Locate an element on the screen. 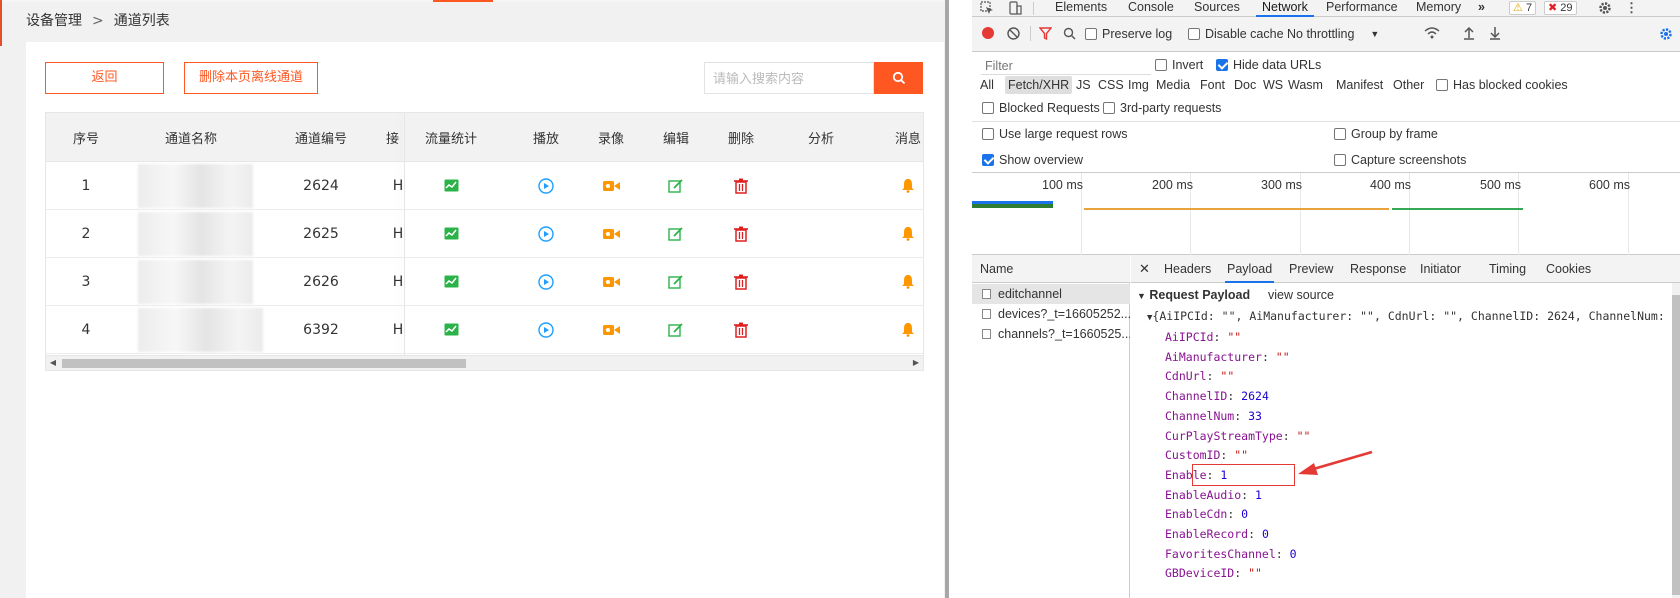  type-filter-media: Media is located at coordinates (1173, 85).